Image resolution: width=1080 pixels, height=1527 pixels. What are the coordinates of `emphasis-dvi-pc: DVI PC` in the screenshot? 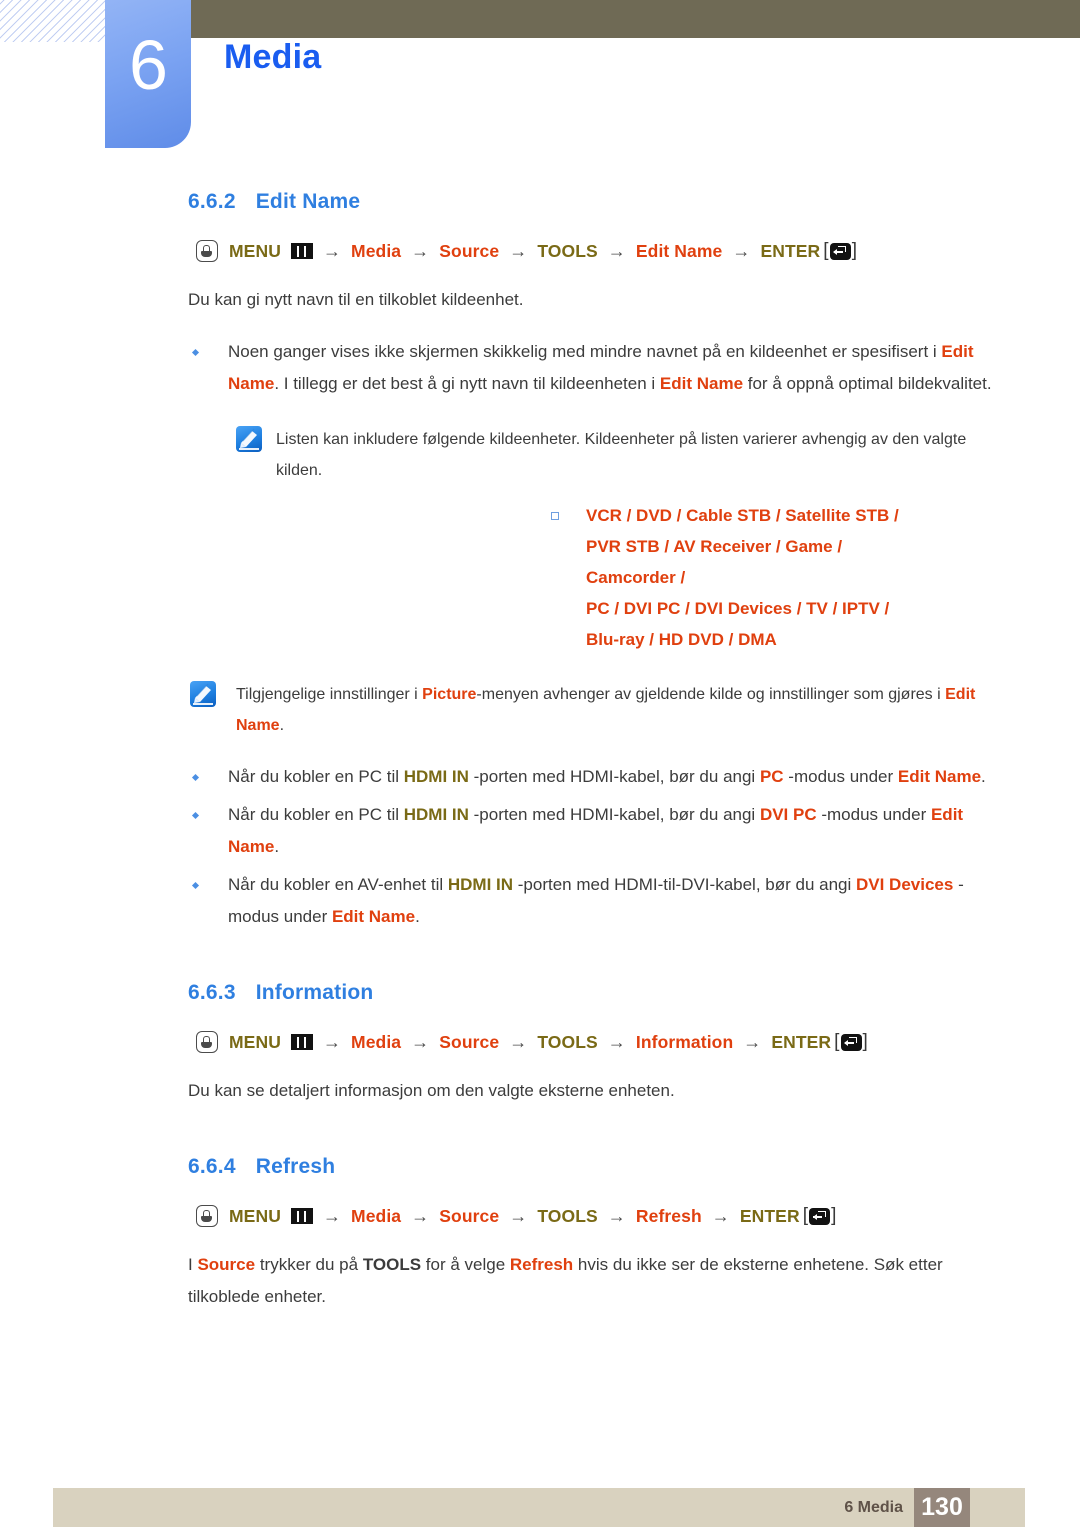 It's located at (788, 814).